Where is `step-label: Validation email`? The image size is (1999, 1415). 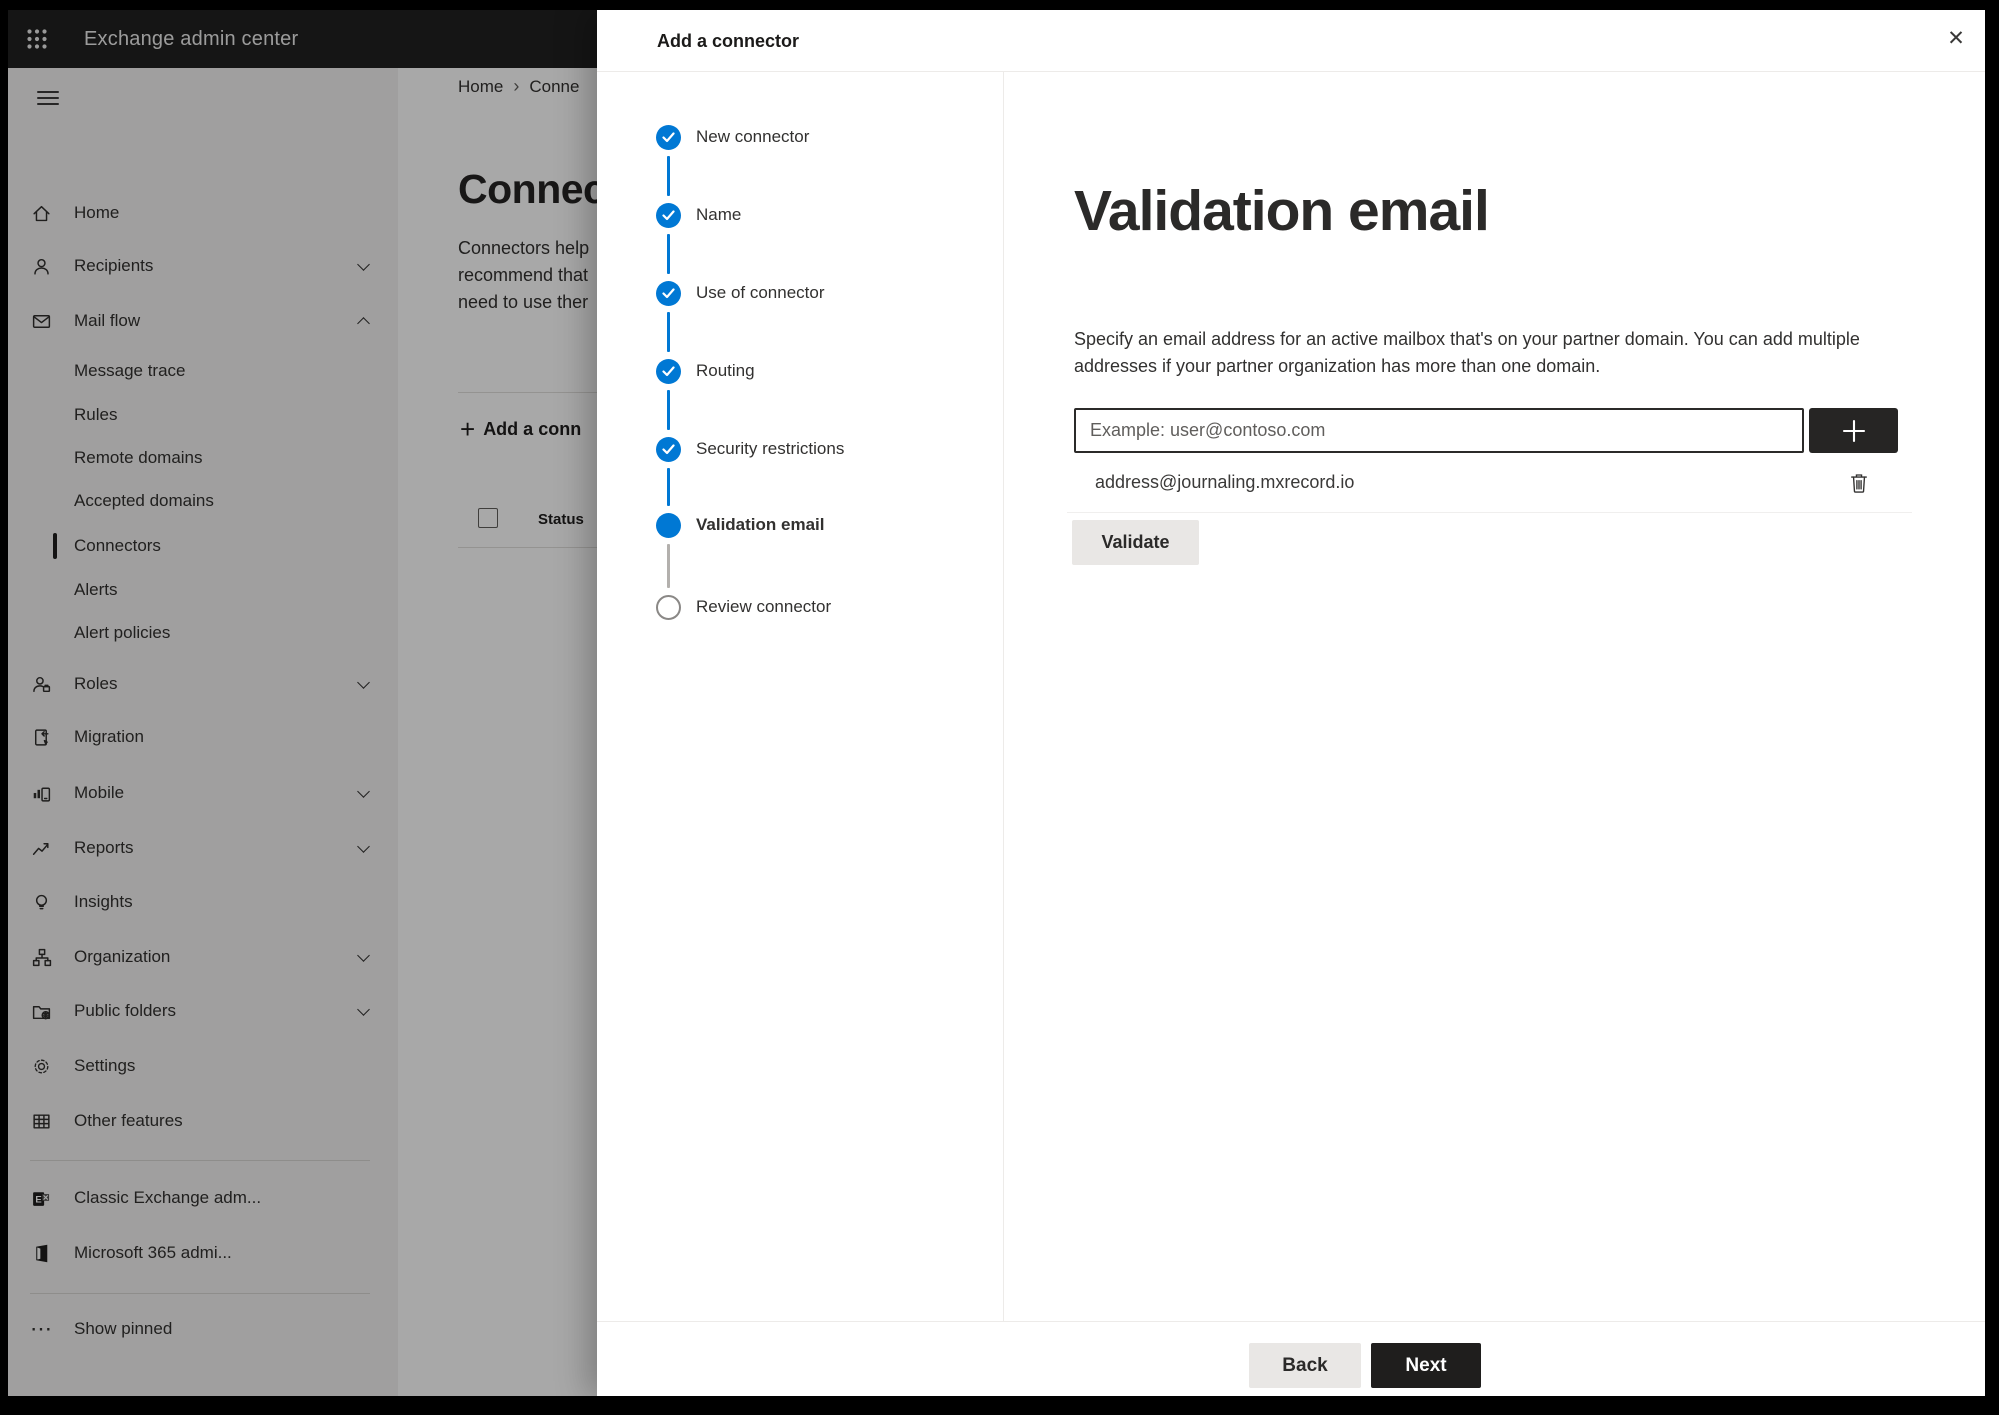 step-label: Validation email is located at coordinates (760, 524).